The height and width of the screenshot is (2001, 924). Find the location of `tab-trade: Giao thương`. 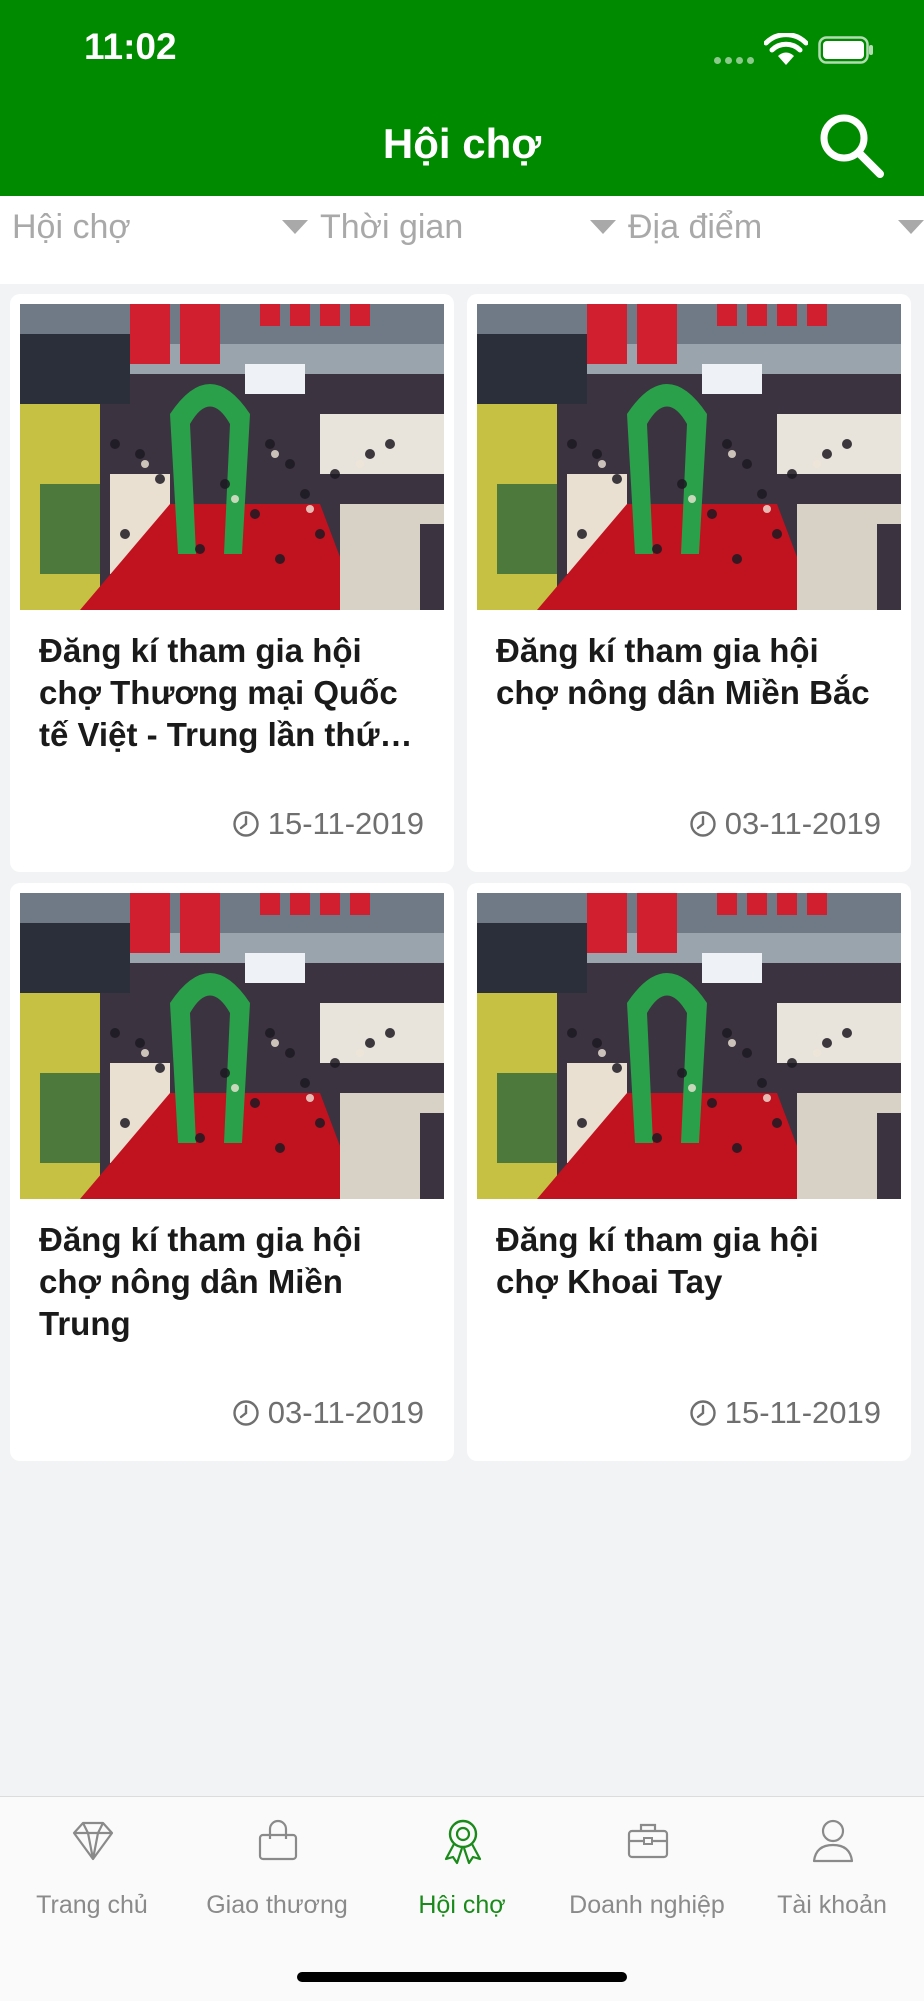

tab-trade: Giao thương is located at coordinates (277, 1862).